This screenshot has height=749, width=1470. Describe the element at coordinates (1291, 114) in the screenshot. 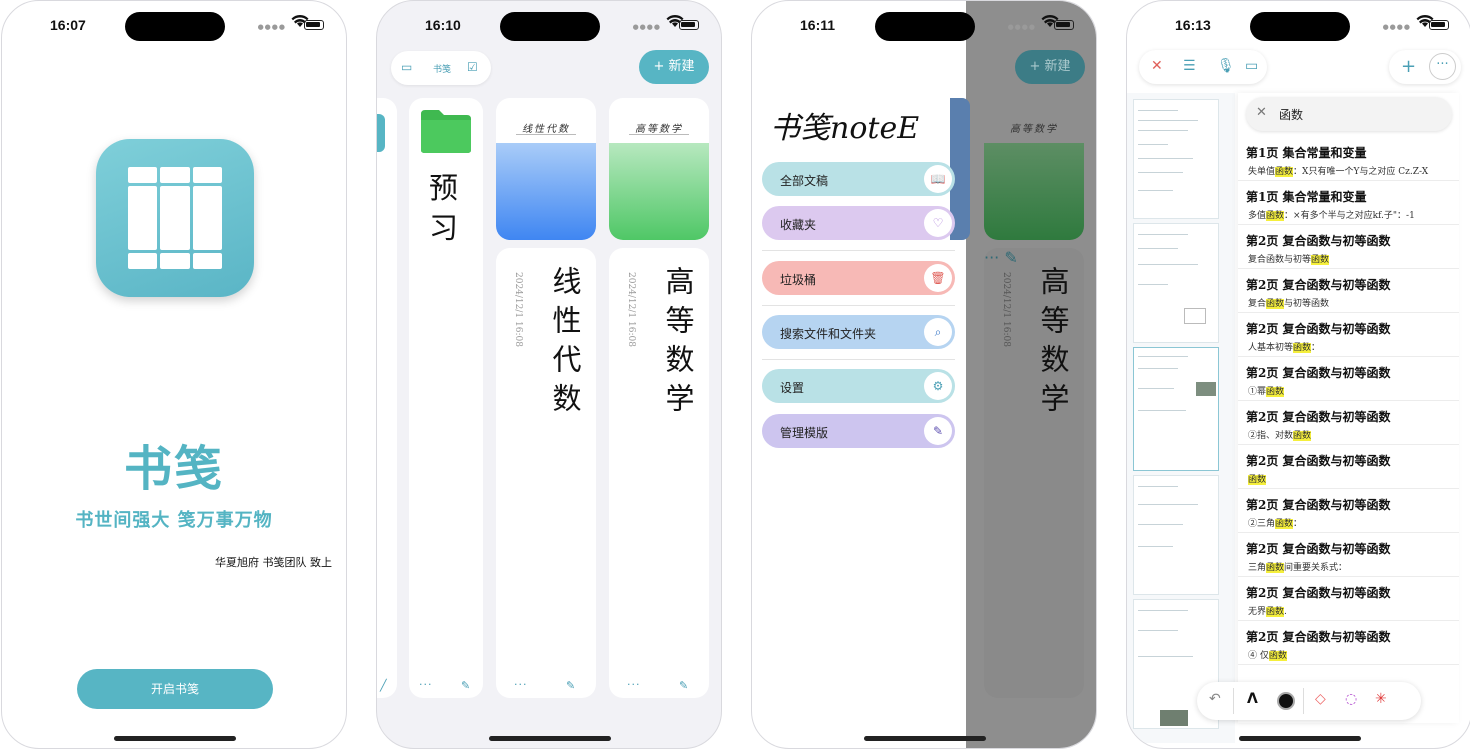

I see `search-input: 函数` at that location.